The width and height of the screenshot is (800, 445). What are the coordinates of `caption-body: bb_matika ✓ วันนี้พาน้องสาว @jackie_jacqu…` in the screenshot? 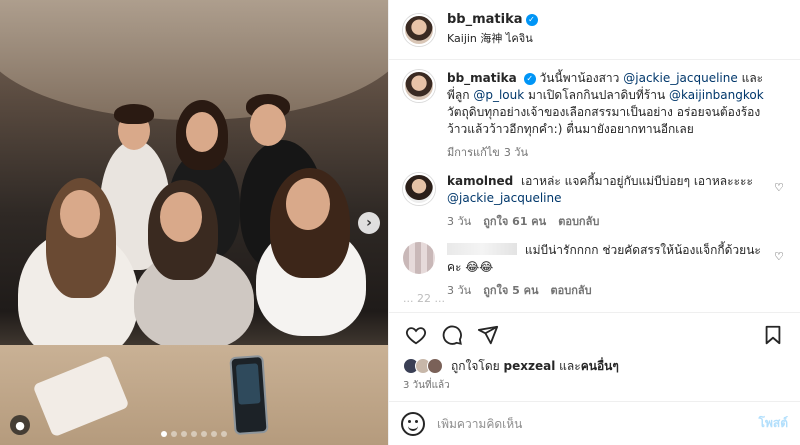 It's located at (616, 115).